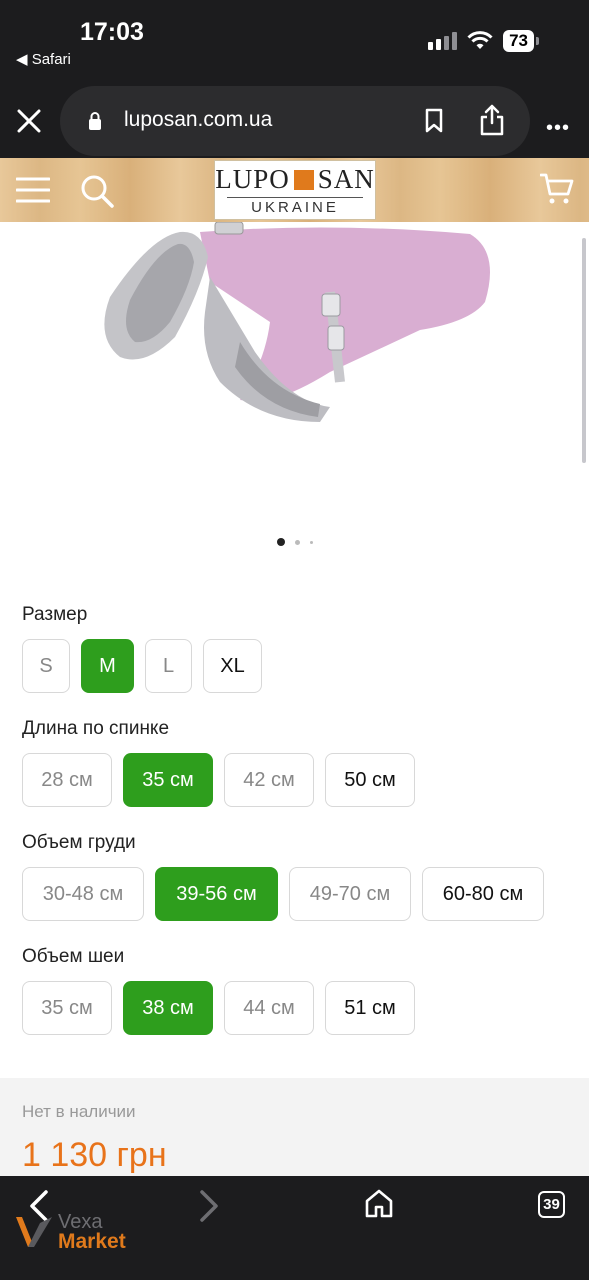  What do you see at coordinates (168, 780) in the screenshot?
I see `back-length-option-selected: 35 см` at bounding box center [168, 780].